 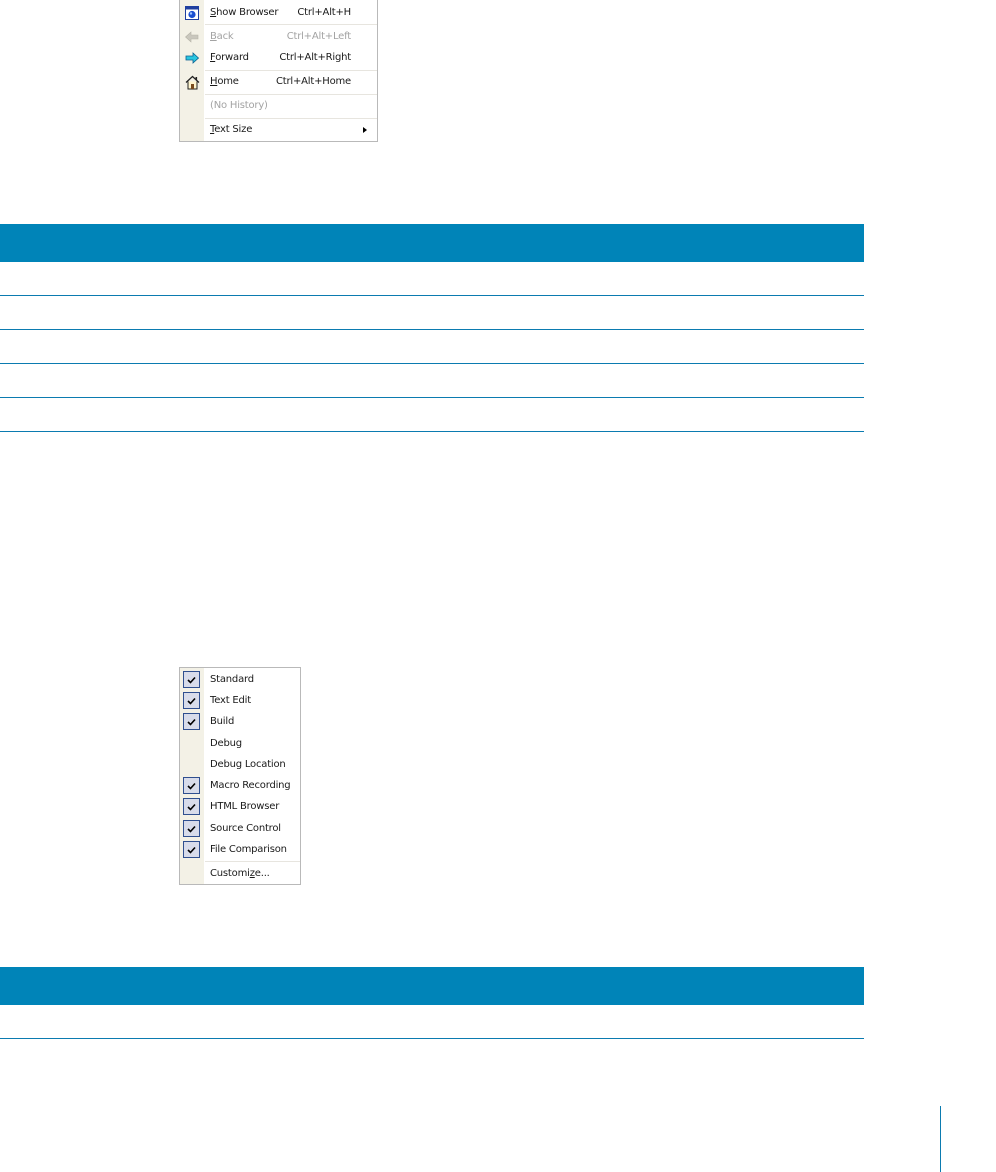 I want to click on menu-item-label: Debug Location, so click(x=248, y=764).